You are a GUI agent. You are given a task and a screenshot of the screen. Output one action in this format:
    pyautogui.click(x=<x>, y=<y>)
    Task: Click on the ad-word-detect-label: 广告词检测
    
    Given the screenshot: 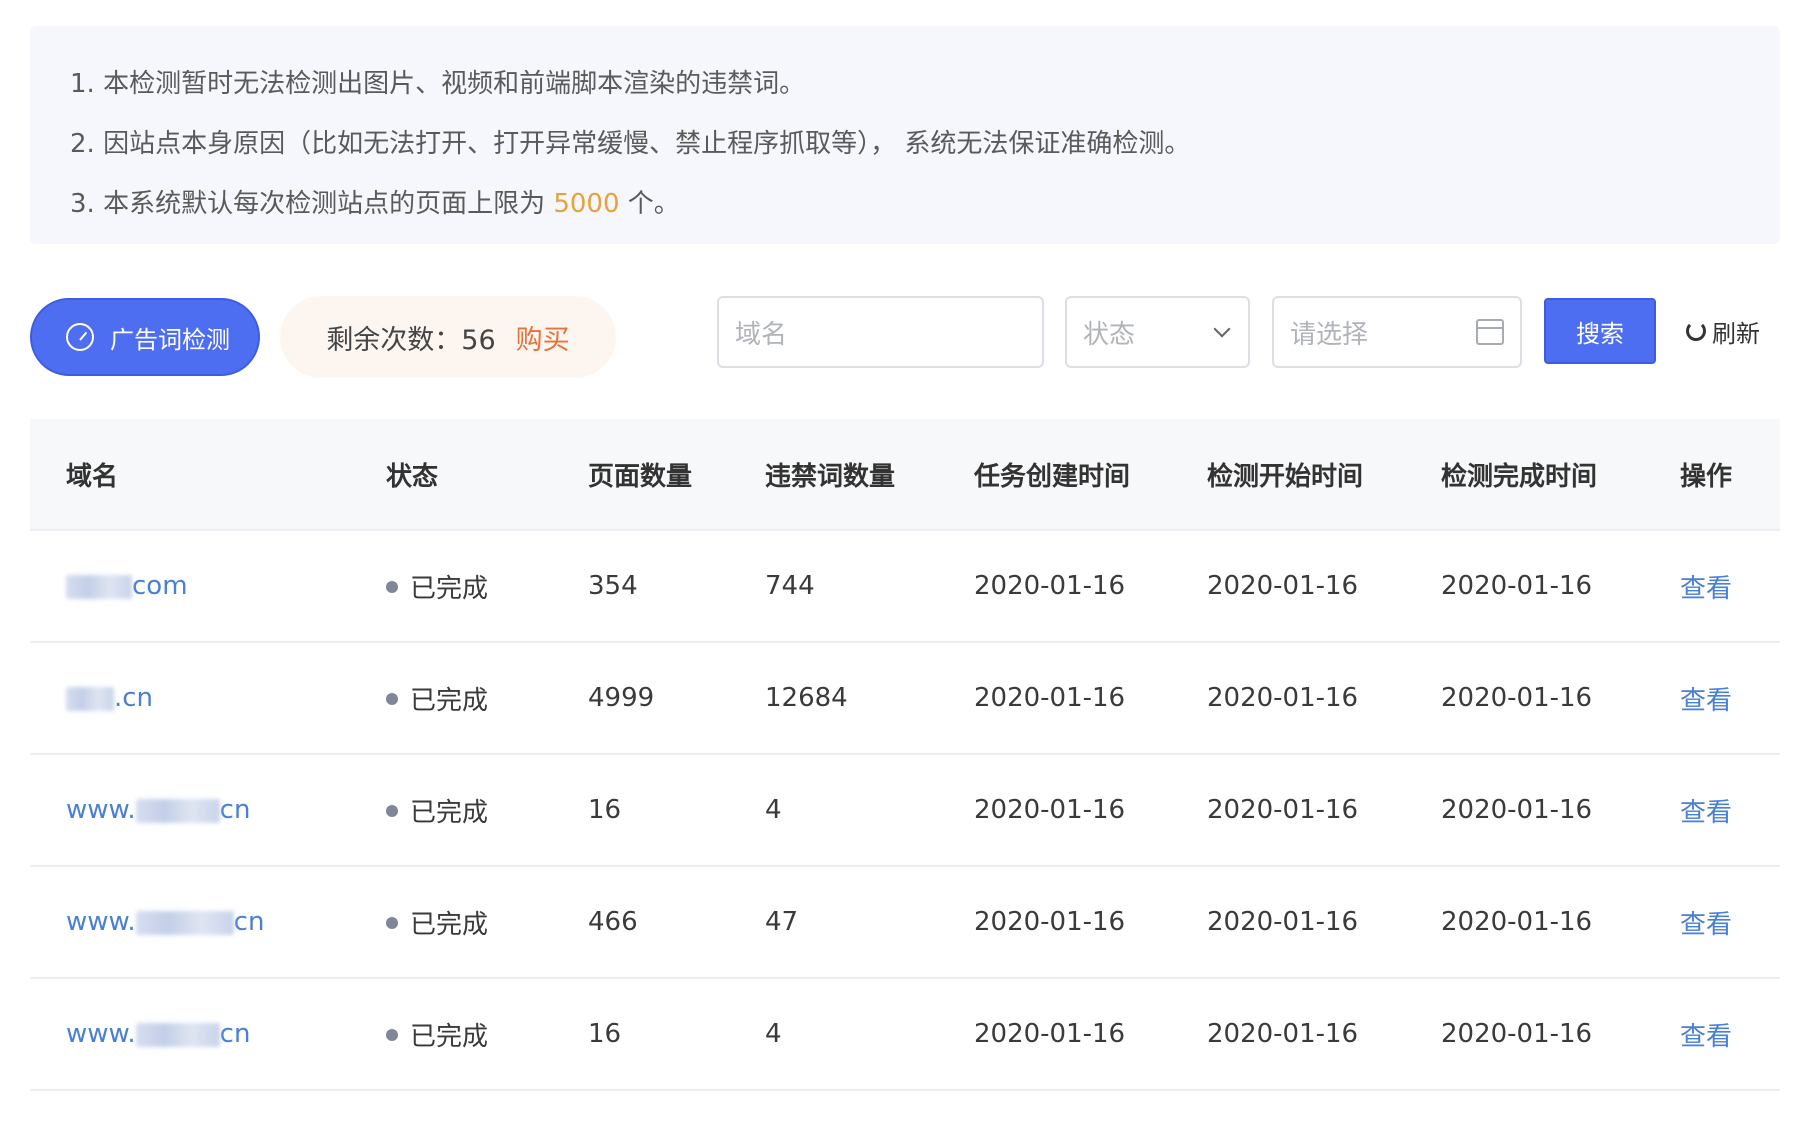 What is the action you would take?
    pyautogui.click(x=170, y=339)
    